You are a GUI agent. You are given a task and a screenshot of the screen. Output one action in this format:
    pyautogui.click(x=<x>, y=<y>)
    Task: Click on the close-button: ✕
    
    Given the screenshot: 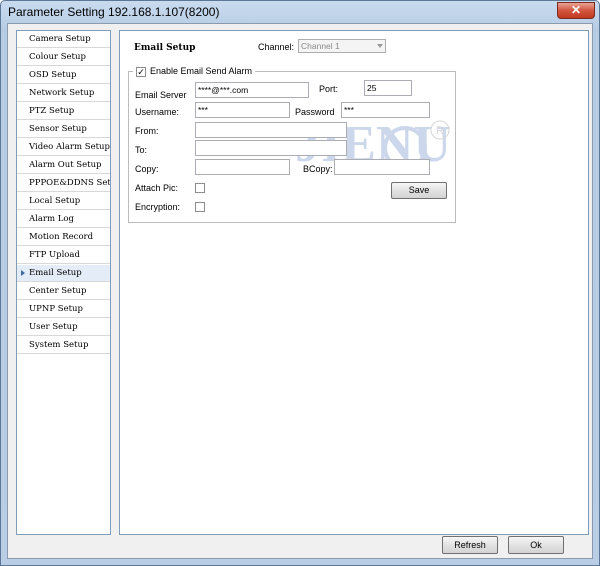 What is the action you would take?
    pyautogui.click(x=576, y=10)
    